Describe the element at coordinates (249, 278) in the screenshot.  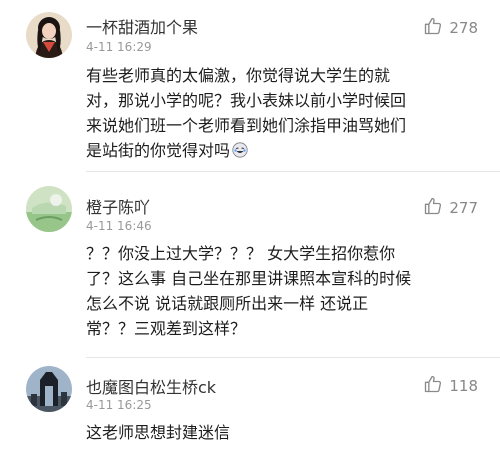
I see `comment-line: 了？这么事 自己坐在那里讲课照本宣科的时候` at that location.